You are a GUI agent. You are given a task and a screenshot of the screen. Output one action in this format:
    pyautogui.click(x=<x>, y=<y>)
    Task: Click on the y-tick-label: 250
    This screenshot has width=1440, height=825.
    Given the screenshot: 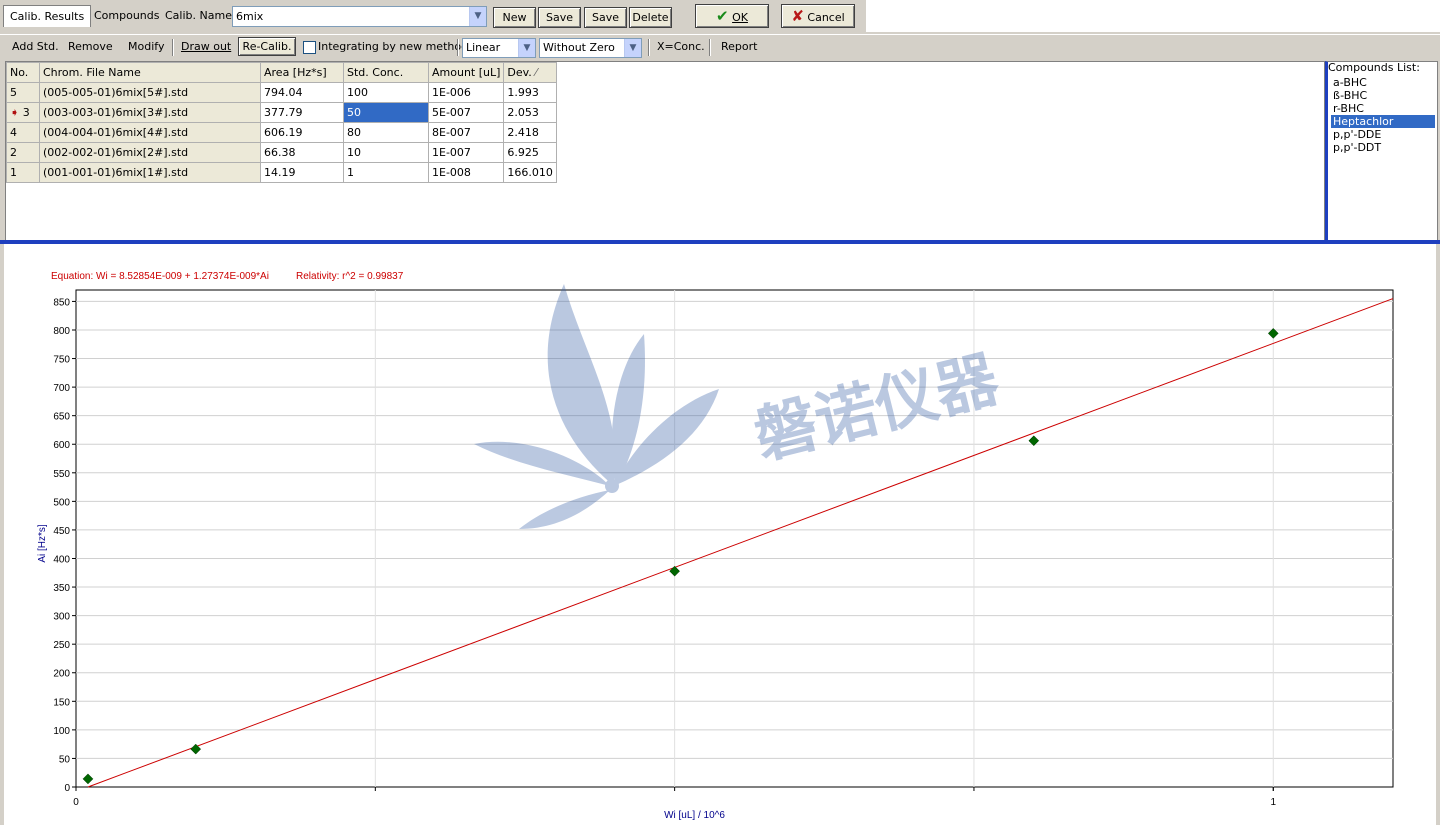 What is the action you would take?
    pyautogui.click(x=61, y=645)
    